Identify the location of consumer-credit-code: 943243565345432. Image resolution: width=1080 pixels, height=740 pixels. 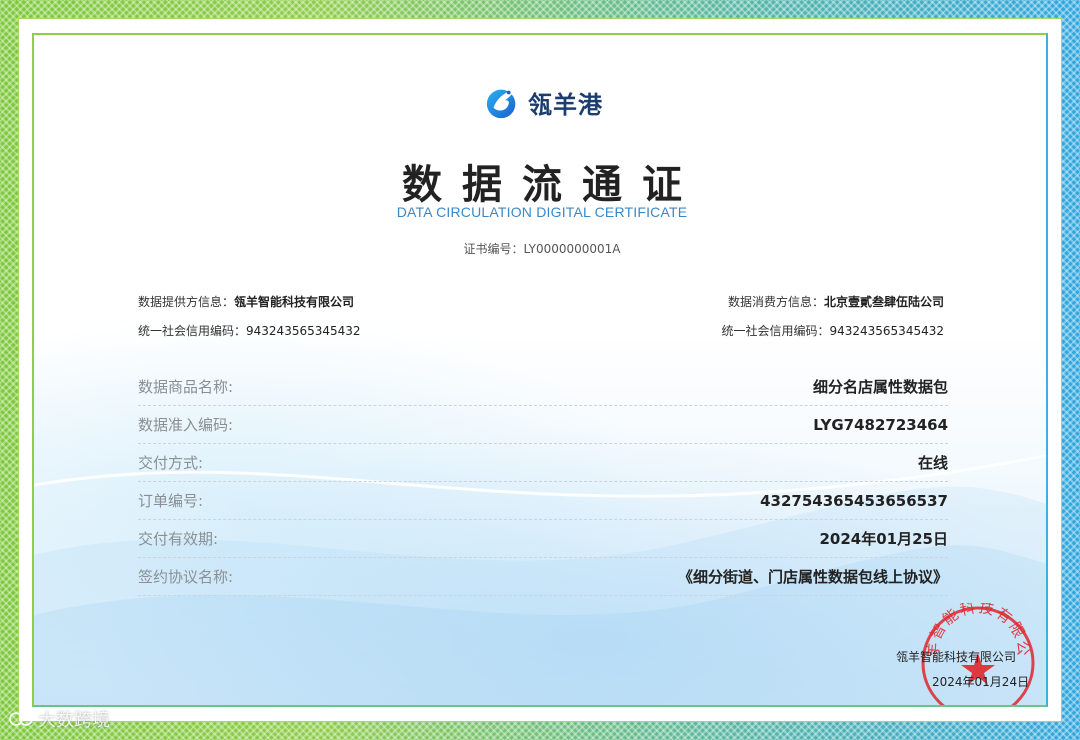
(886, 331).